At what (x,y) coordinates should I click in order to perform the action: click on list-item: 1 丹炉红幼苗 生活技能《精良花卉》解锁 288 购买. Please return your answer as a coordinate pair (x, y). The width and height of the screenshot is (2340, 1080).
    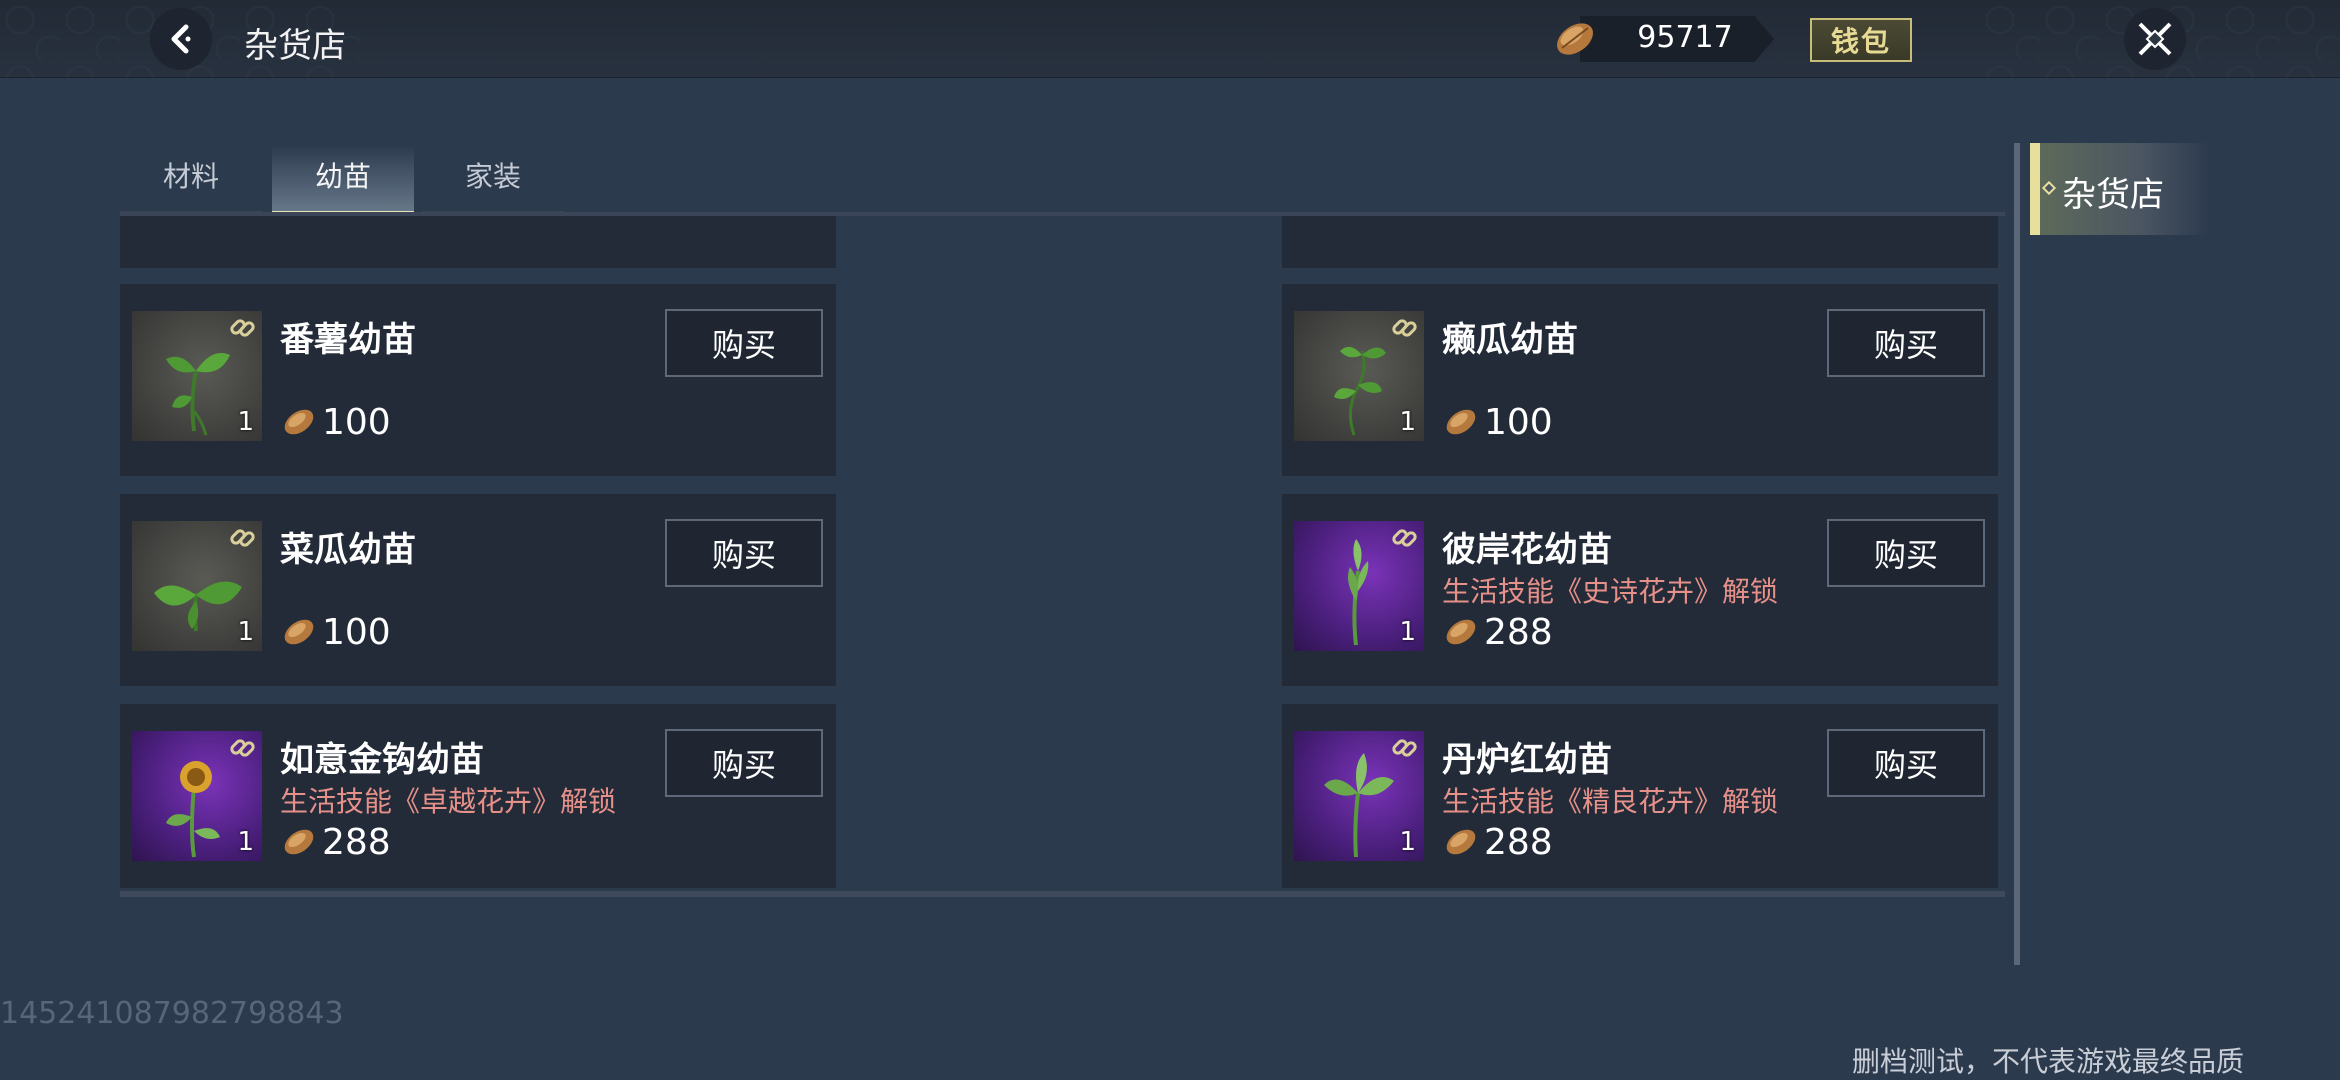
    Looking at the image, I should click on (1640, 796).